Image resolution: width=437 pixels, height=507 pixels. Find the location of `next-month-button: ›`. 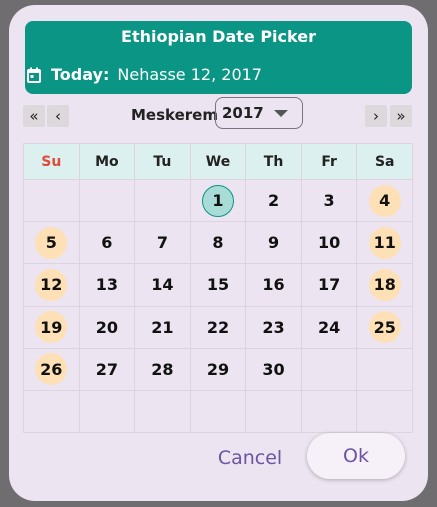

next-month-button: › is located at coordinates (376, 116).